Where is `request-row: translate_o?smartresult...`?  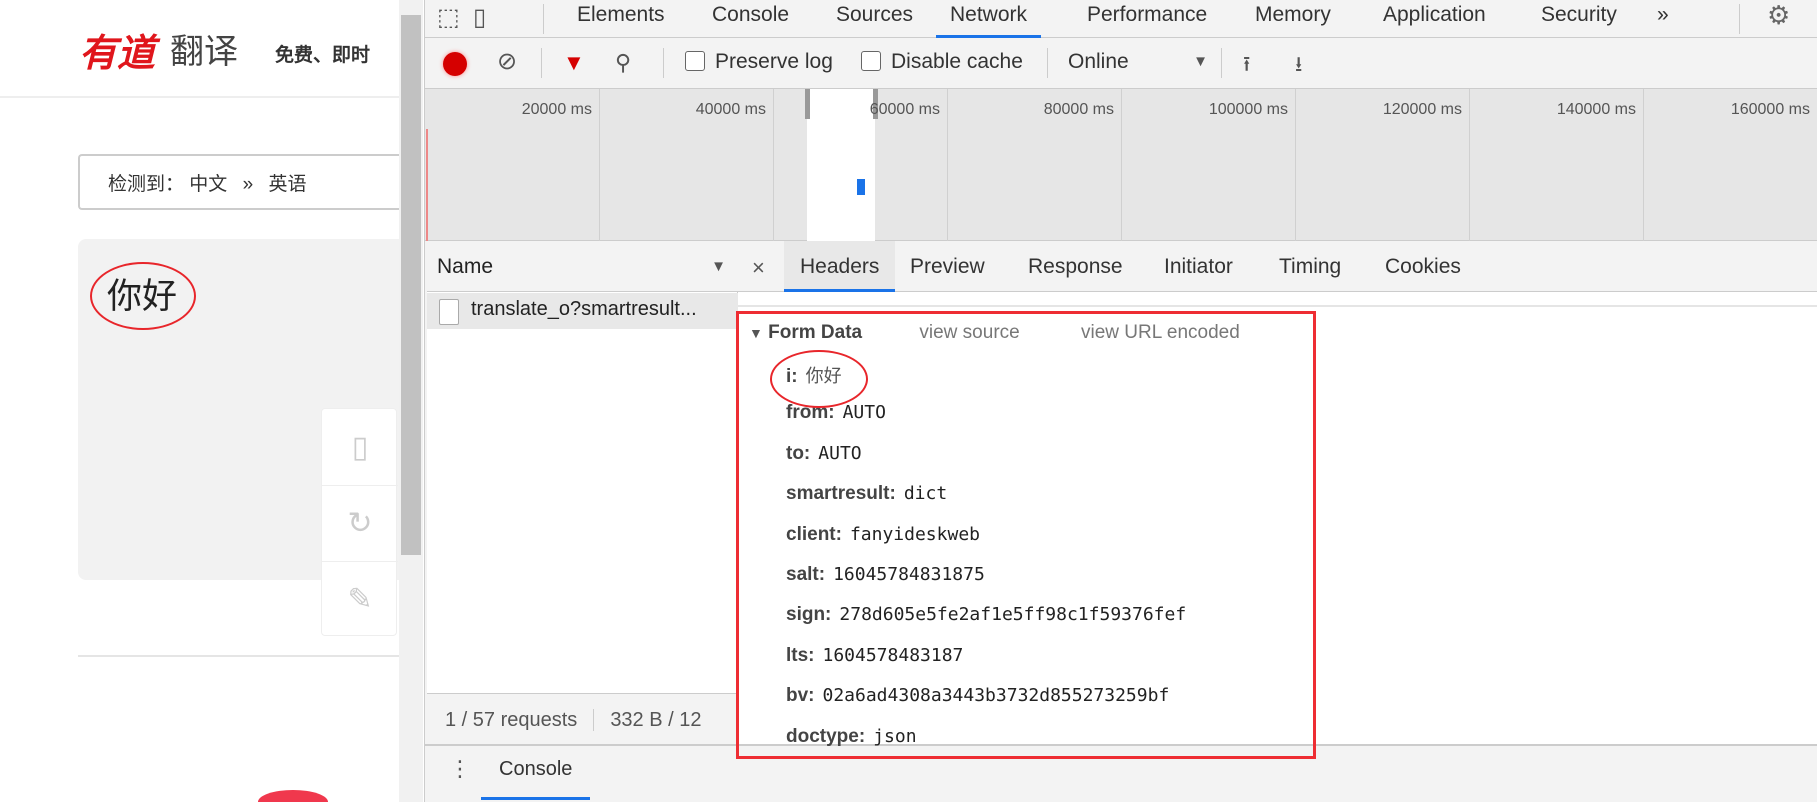 request-row: translate_o?smartresult... is located at coordinates (582, 311).